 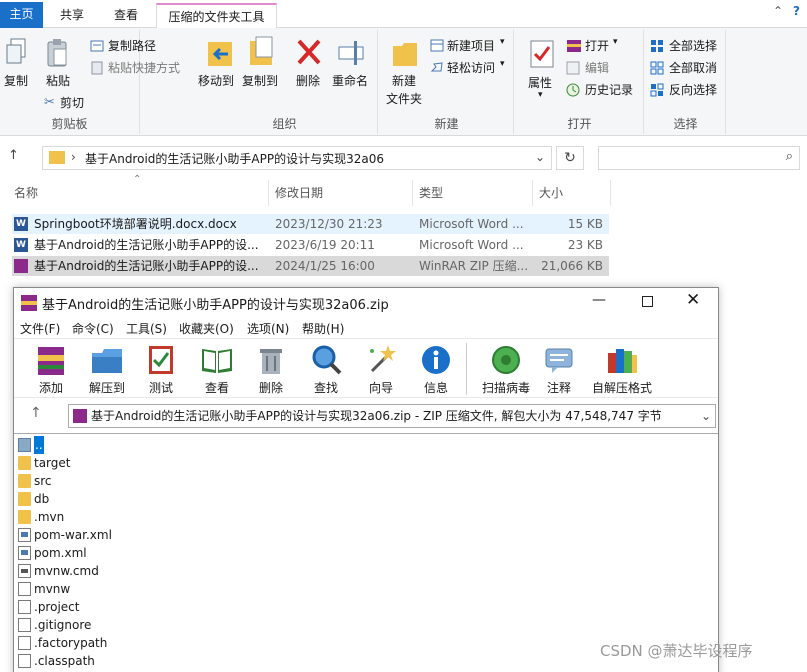 I want to click on paste-shortcut-button: 粘贴快捷方式, so click(x=144, y=67).